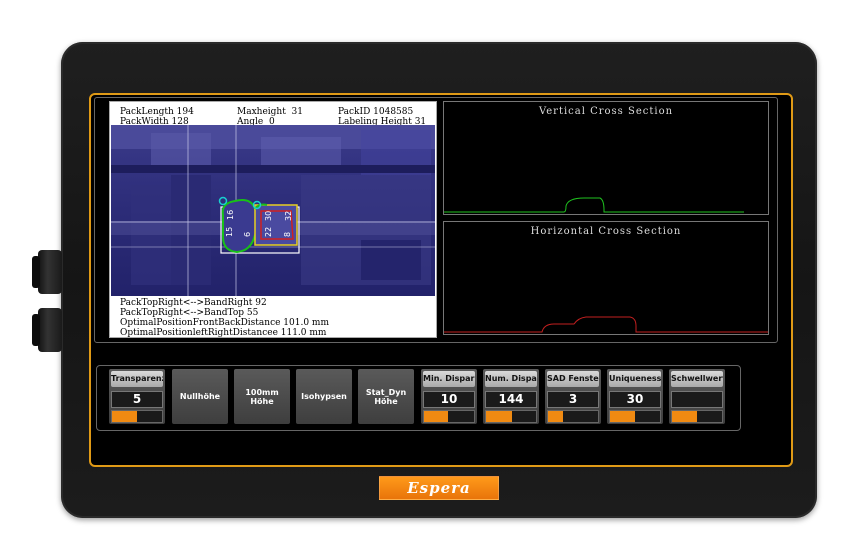  What do you see at coordinates (229, 232) in the screenshot?
I see `overlay-label: 15` at bounding box center [229, 232].